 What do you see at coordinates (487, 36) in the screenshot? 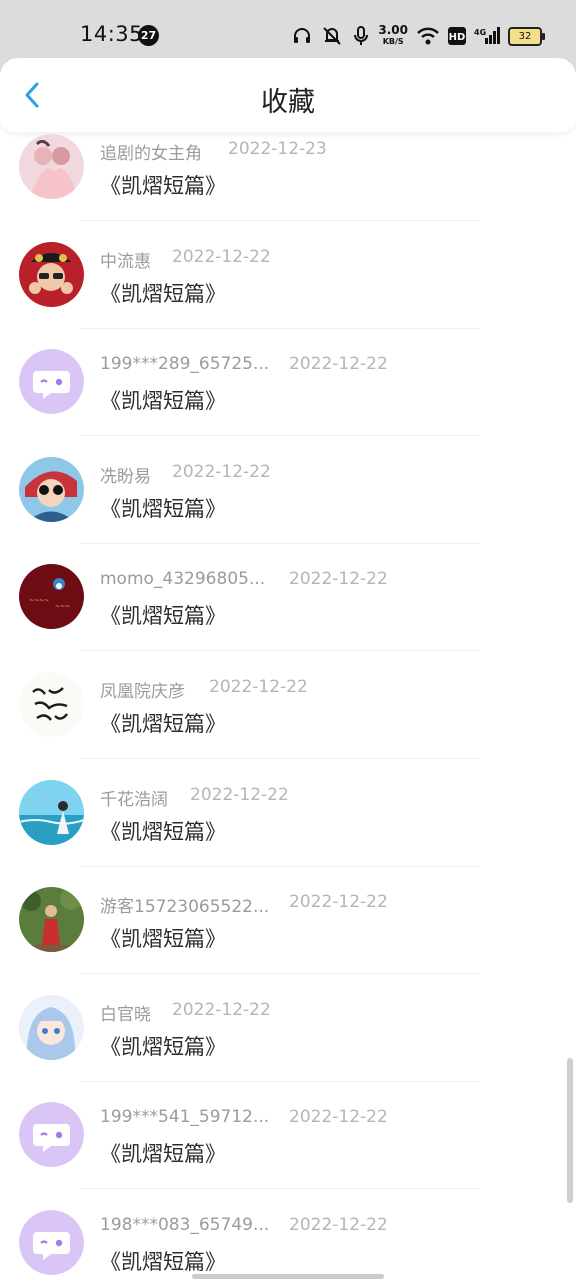
I see `signal-4g-icon: 4G` at bounding box center [487, 36].